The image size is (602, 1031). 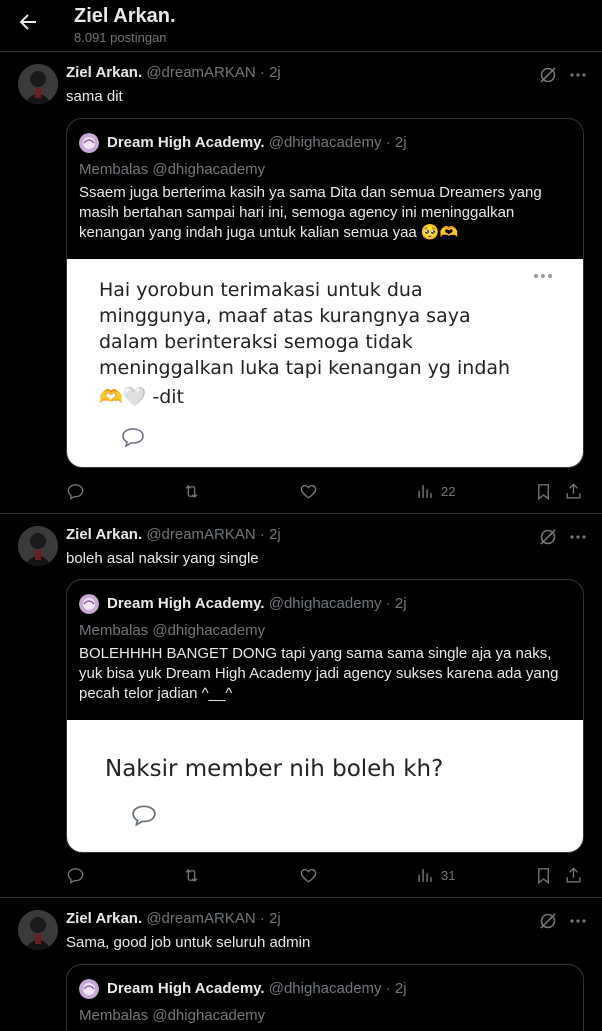 What do you see at coordinates (274, 769) in the screenshot?
I see `image-text-line: Naksir member nih boleh kh?` at bounding box center [274, 769].